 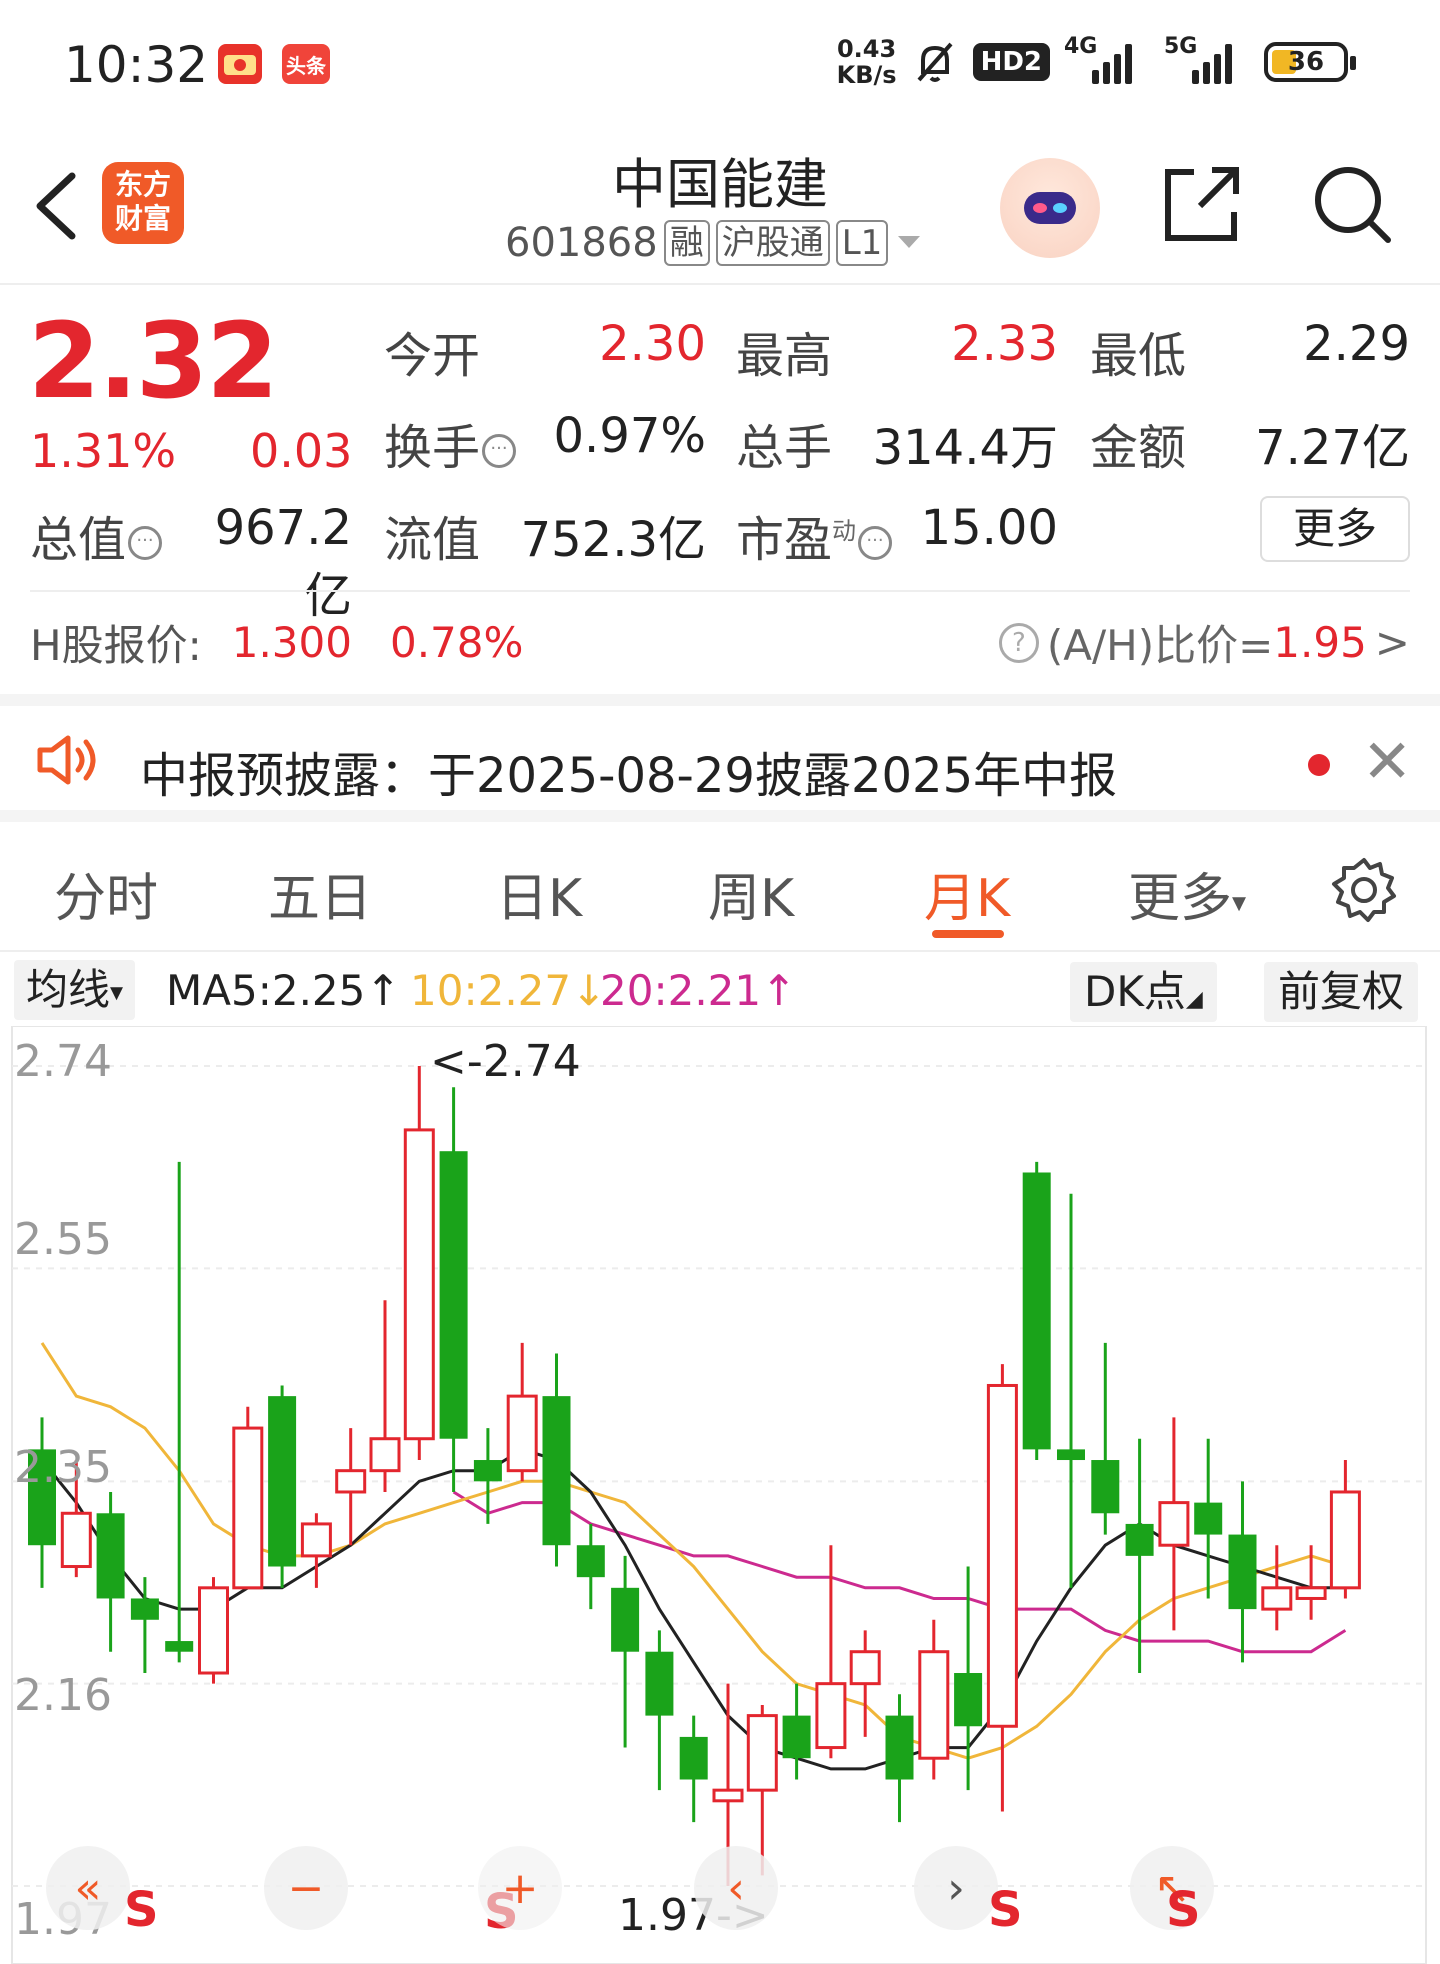 What do you see at coordinates (784, 356) in the screenshot?
I see `high-label: 最高` at bounding box center [784, 356].